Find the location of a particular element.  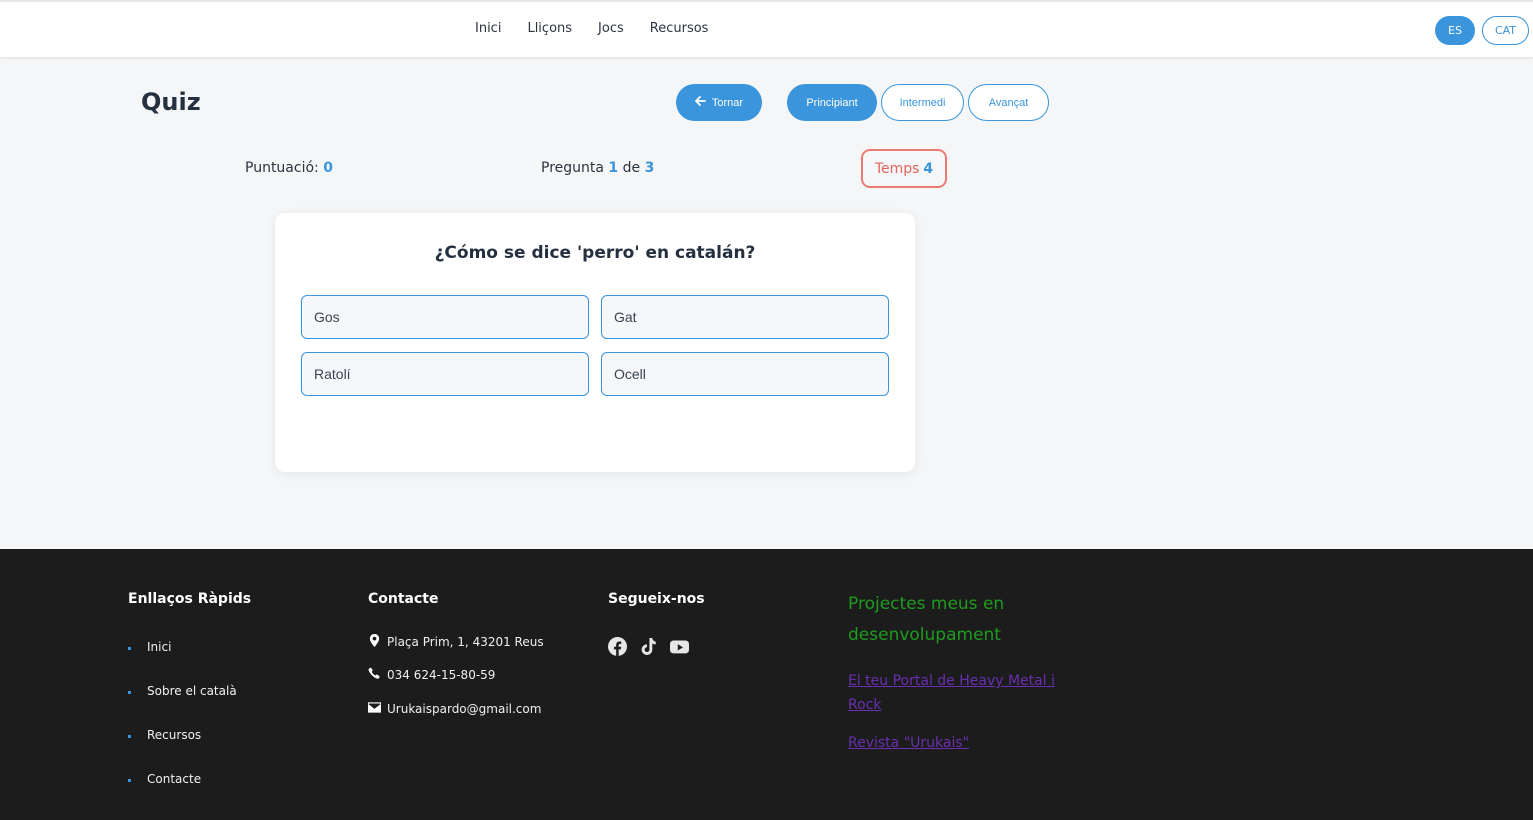

question-counter: Pregunta 1 de 3 is located at coordinates (597, 168).